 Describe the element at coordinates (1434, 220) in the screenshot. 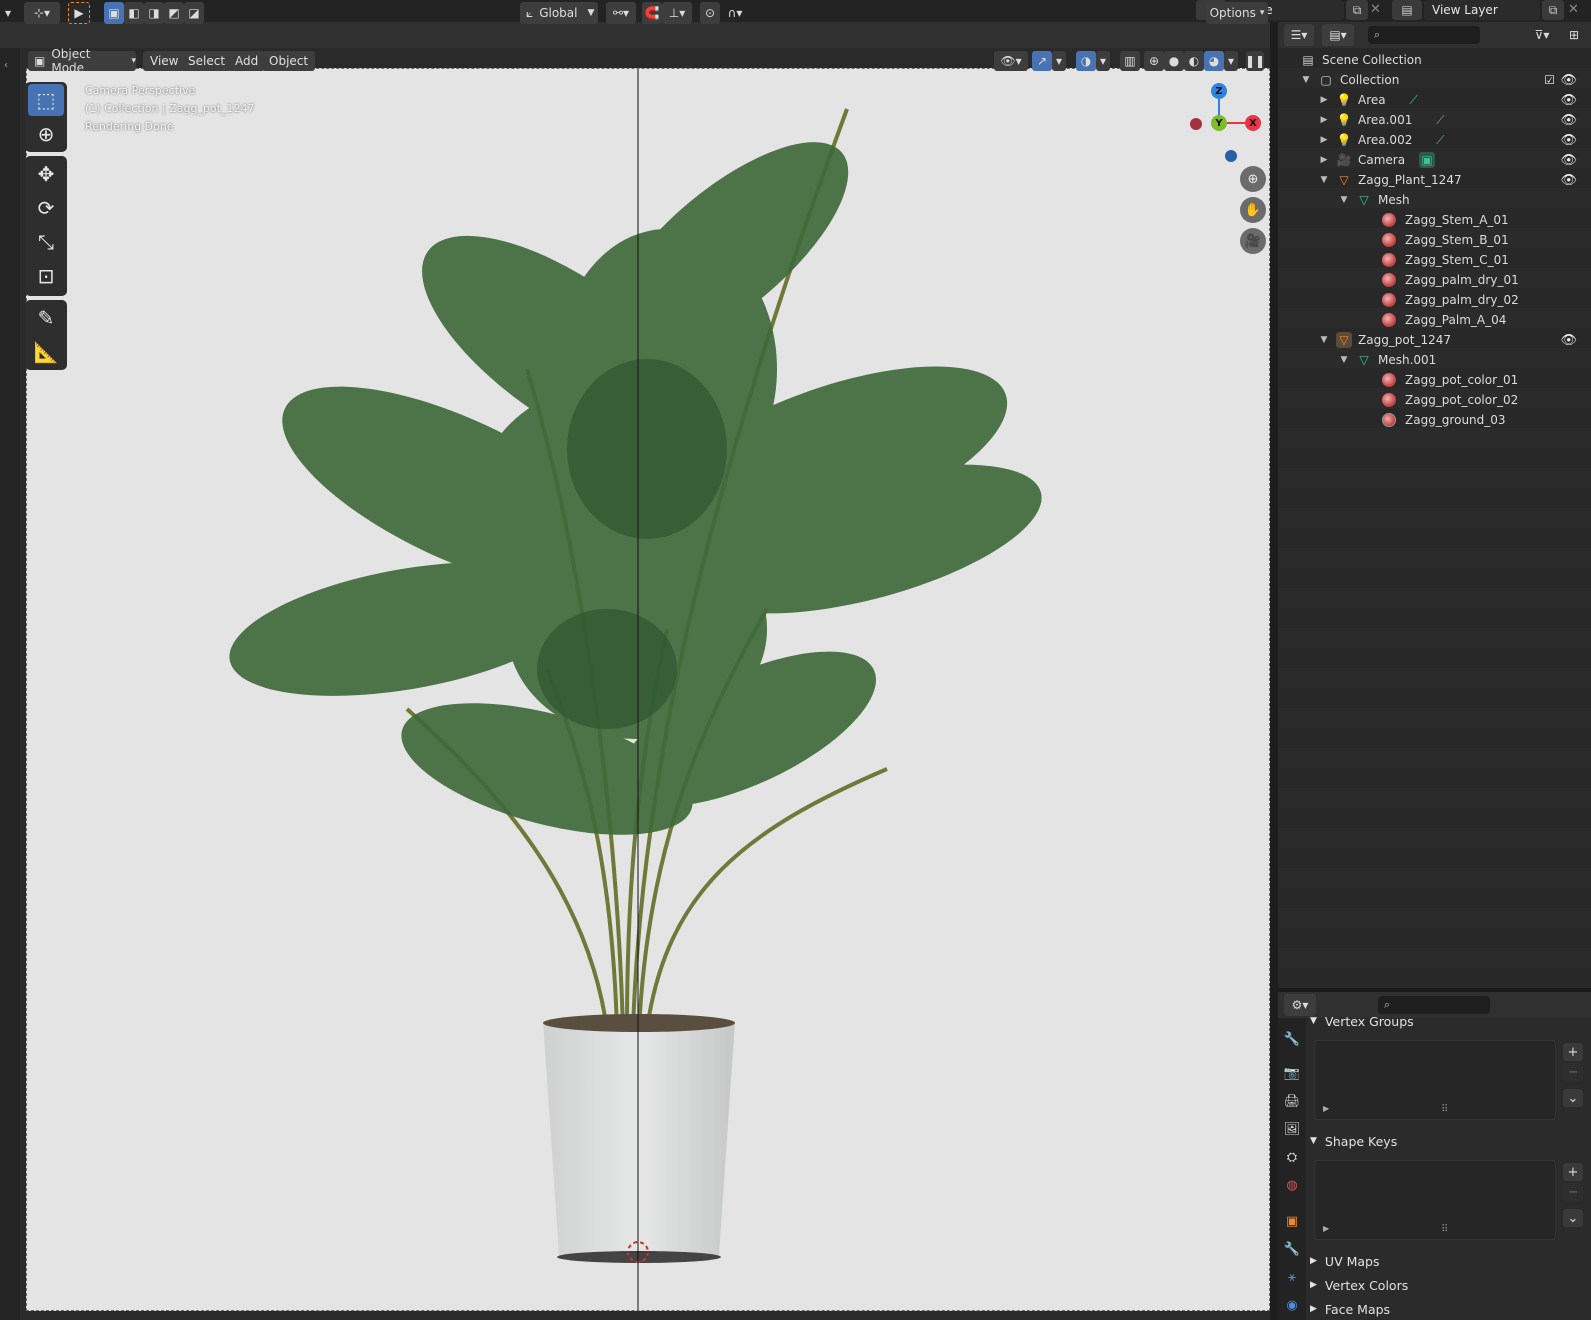

I see `tree-row-material: Zagg_Stem_A_01` at that location.